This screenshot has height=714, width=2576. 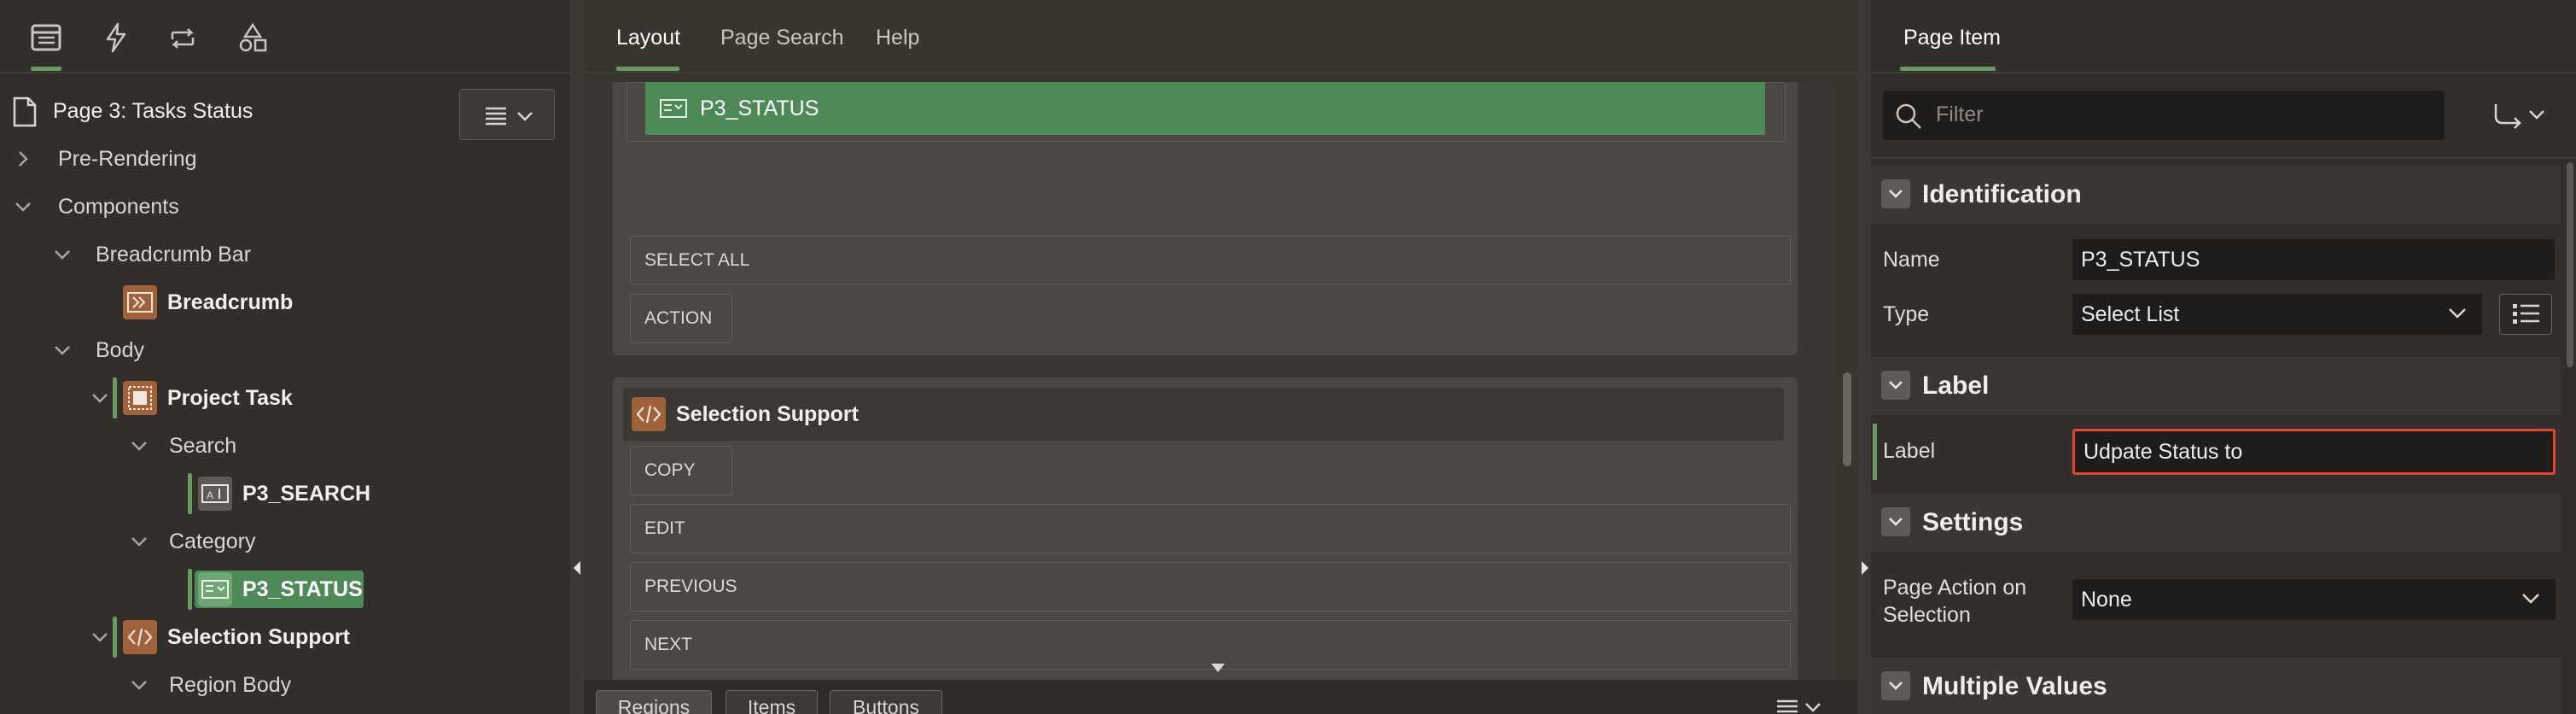 What do you see at coordinates (2216, 195) in the screenshot?
I see `section-identification: Identification` at bounding box center [2216, 195].